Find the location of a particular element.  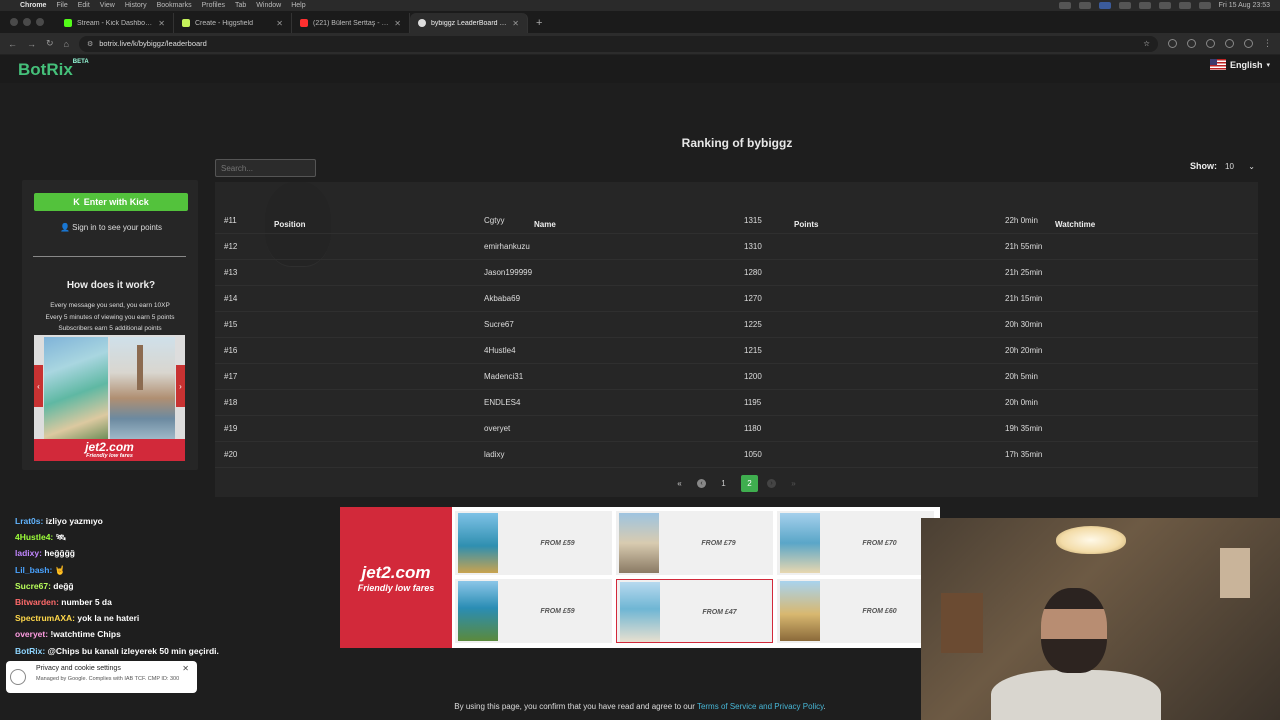

home-icon: ⌂ is located at coordinates (66, 44).